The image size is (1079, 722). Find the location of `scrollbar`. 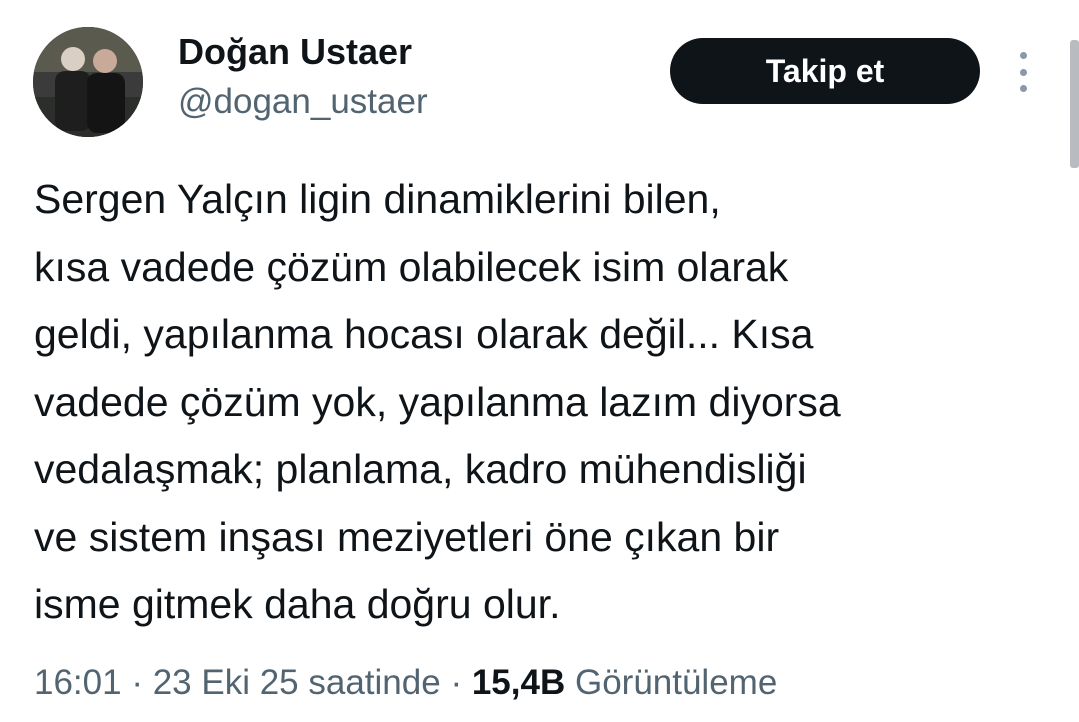

scrollbar is located at coordinates (1074, 104).